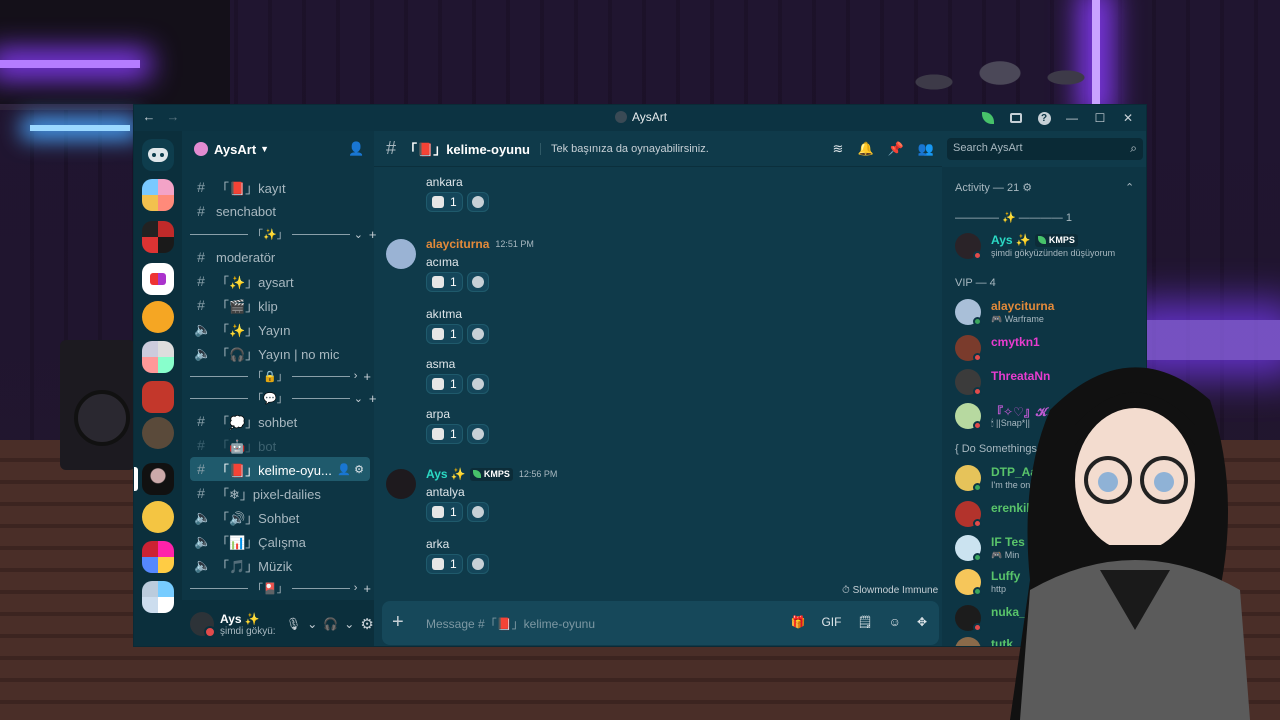  What do you see at coordinates (491, 474) in the screenshot?
I see `guild-tag: KMPS` at bounding box center [491, 474].